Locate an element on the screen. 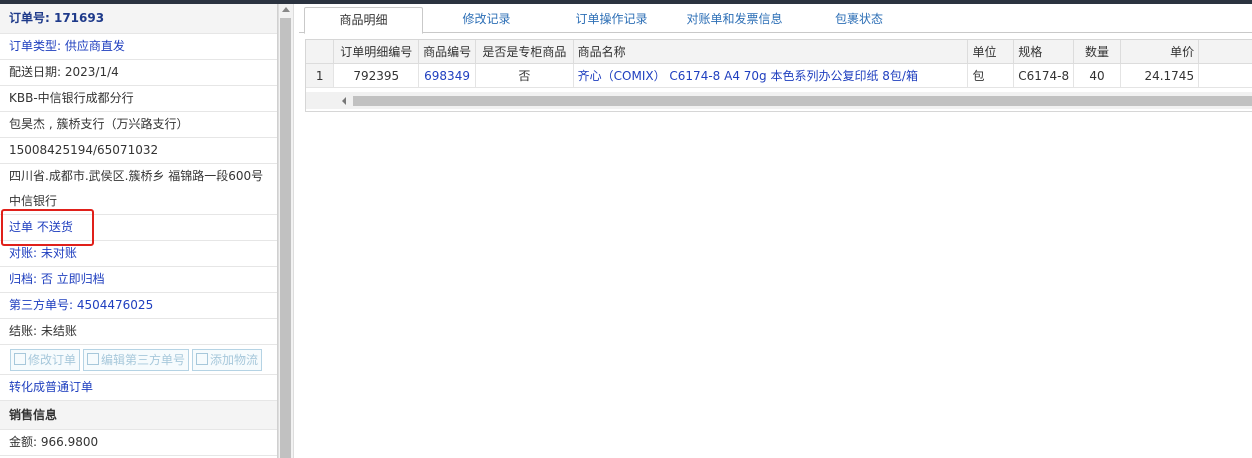  edit-order-button: 修改订单 is located at coordinates (45, 359).